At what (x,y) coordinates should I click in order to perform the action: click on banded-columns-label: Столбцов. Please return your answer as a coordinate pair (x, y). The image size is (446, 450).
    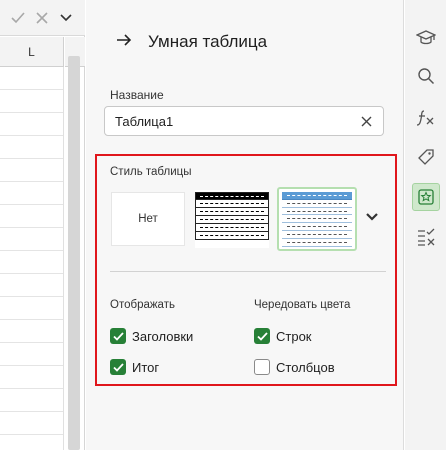
    Looking at the image, I should click on (305, 367).